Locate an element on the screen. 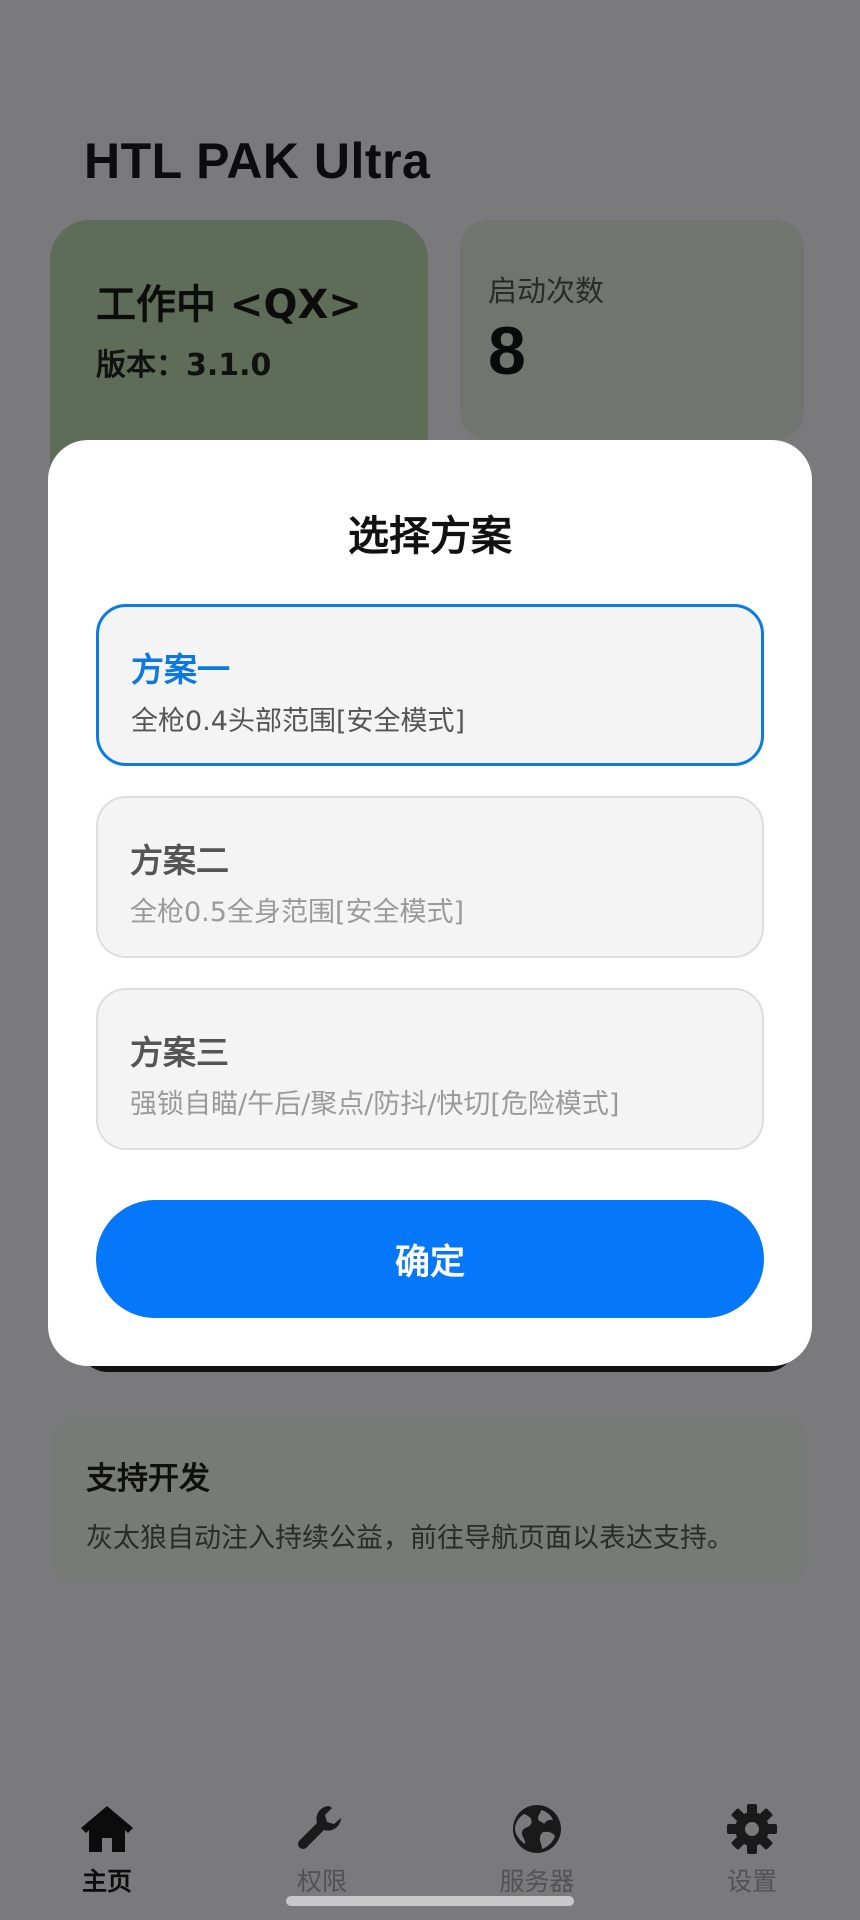  dialog-title: 选择方案 is located at coordinates (430, 536).